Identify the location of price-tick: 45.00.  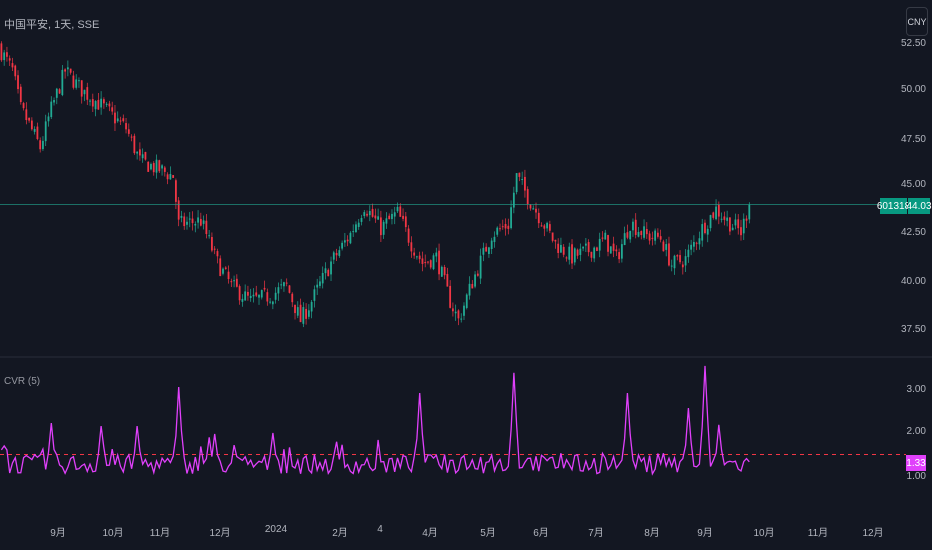
(913, 184).